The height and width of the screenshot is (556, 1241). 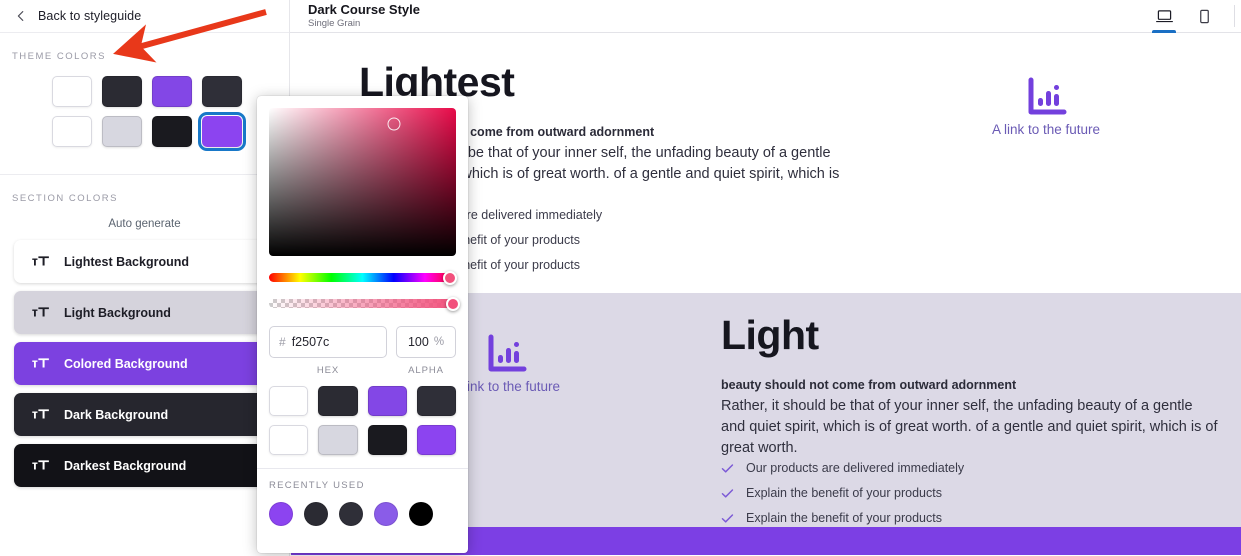 What do you see at coordinates (364, 9) in the screenshot?
I see `page-title: Dark Course Style` at bounding box center [364, 9].